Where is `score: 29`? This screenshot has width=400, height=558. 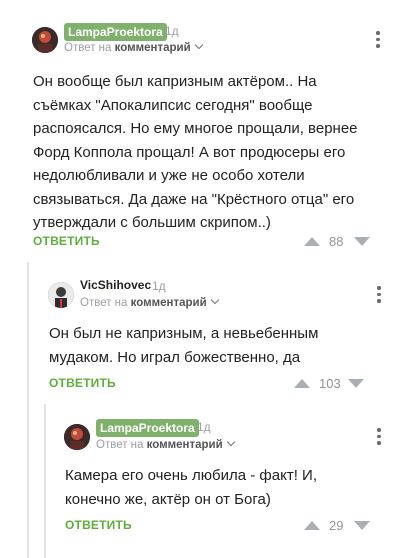 score: 29 is located at coordinates (336, 525).